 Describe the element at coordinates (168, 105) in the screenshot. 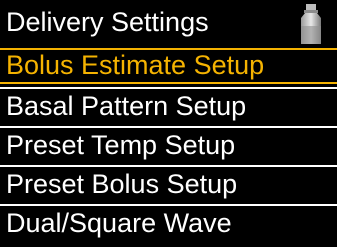

I see `menu-item-basal-pattern-setup: Basal Pattern Setup` at that location.